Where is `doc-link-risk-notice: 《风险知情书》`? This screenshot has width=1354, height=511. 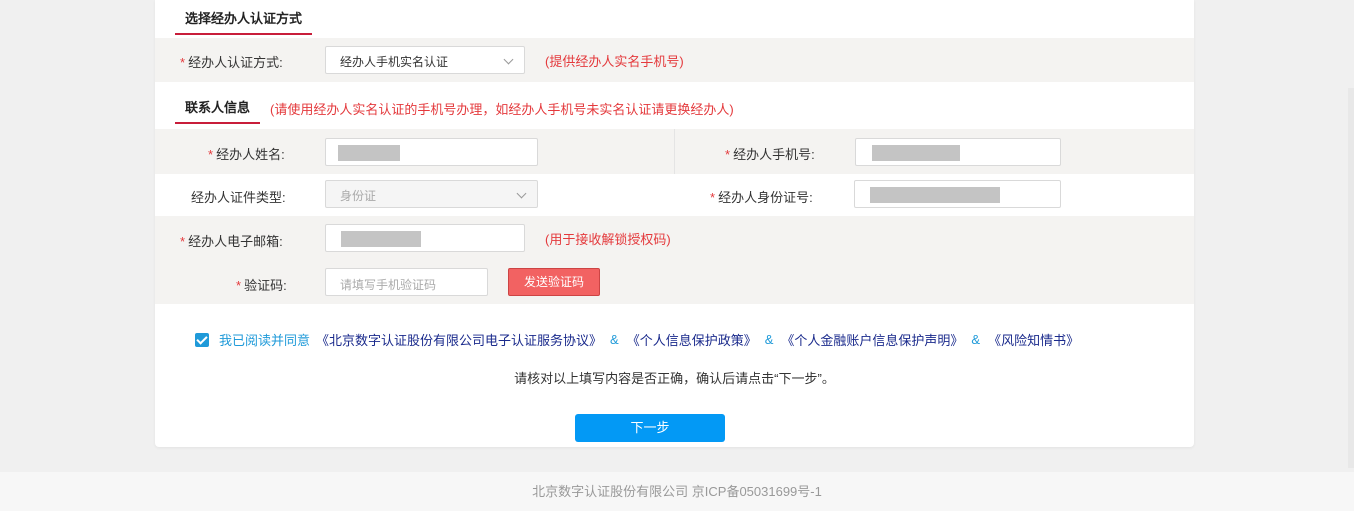 doc-link-risk-notice: 《风险知情书》 is located at coordinates (1033, 339).